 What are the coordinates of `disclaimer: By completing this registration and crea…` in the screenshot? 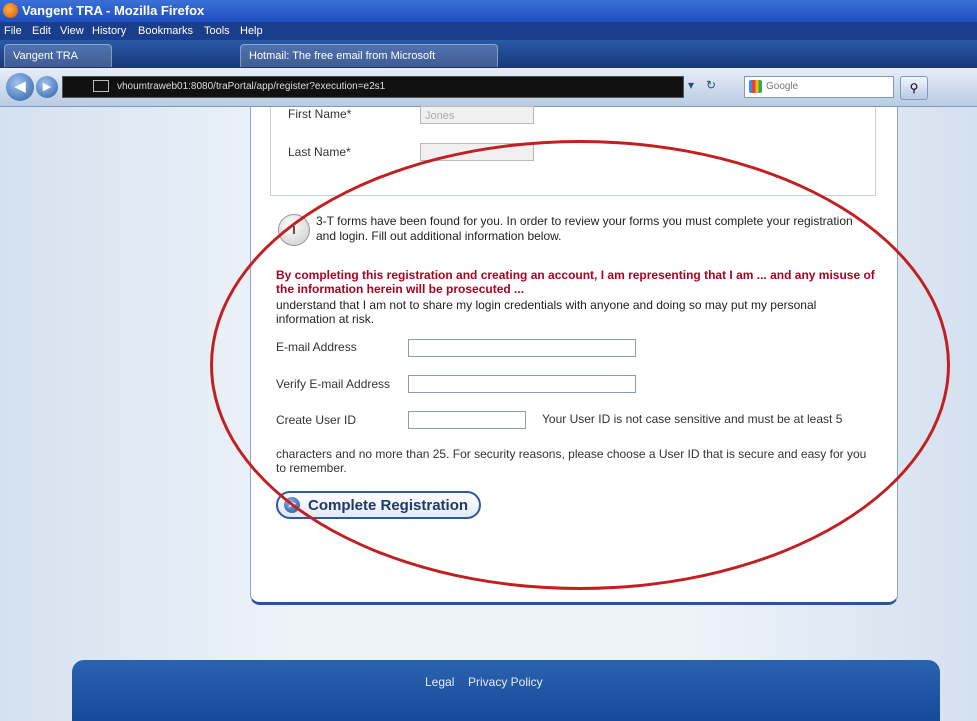 It's located at (576, 297).